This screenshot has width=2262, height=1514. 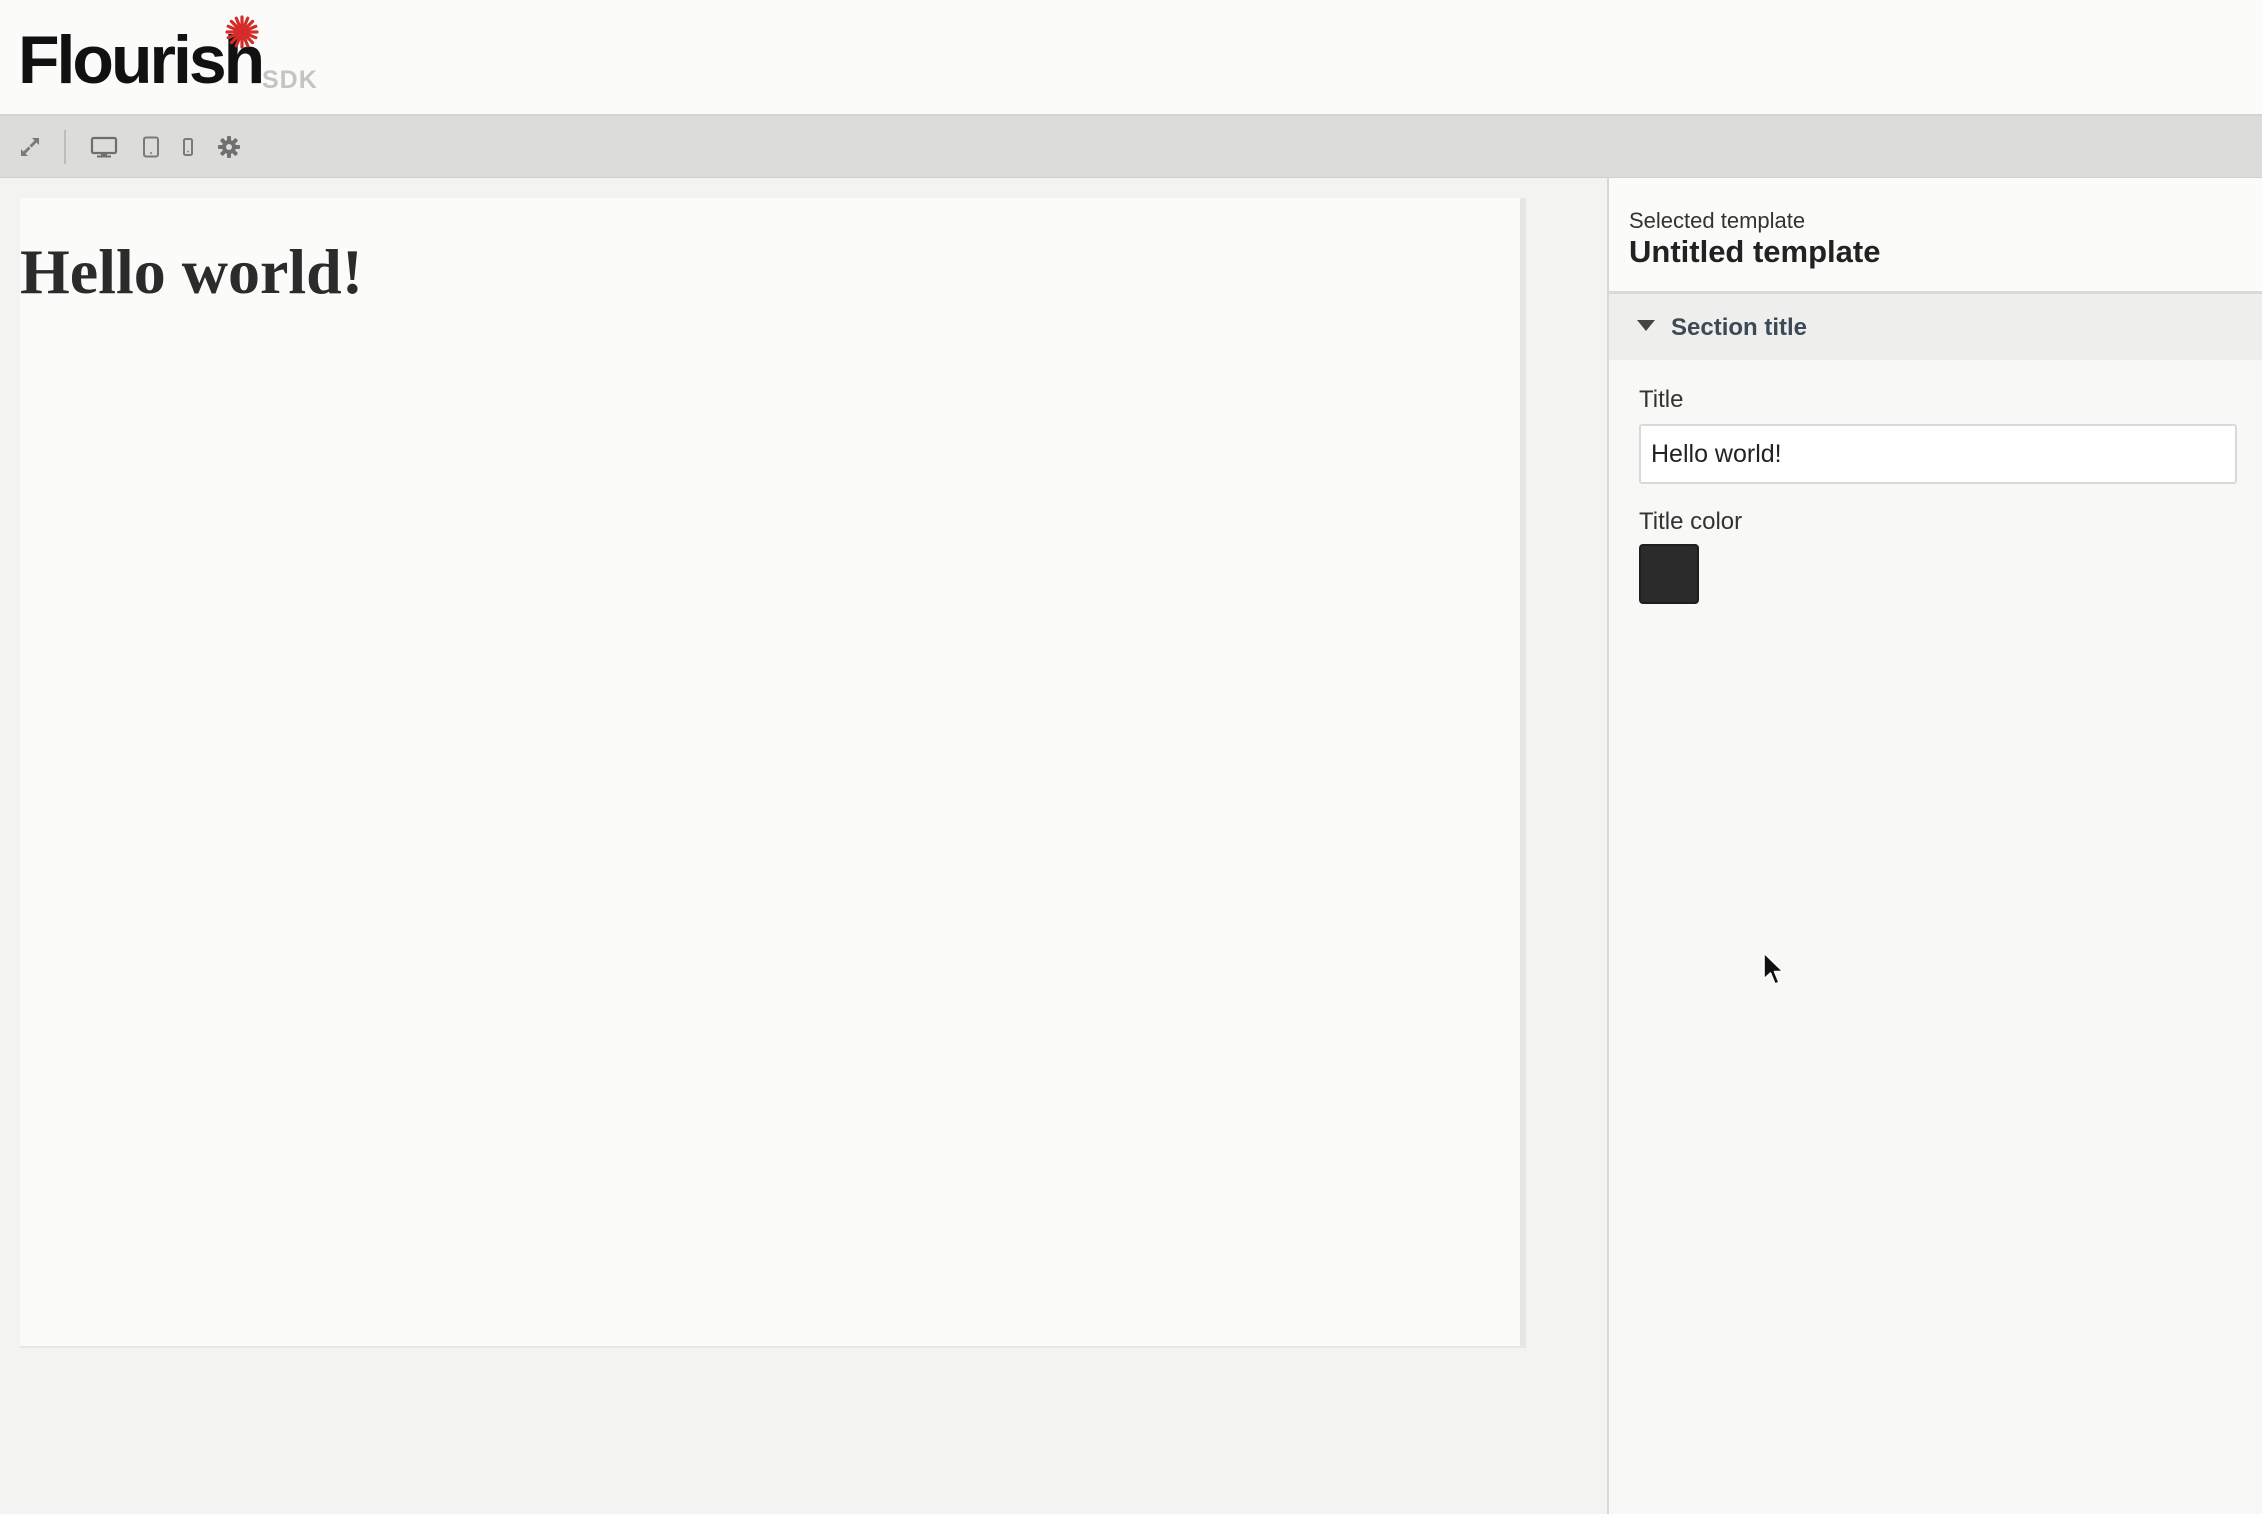 I want to click on caret-down-icon, so click(x=1646, y=325).